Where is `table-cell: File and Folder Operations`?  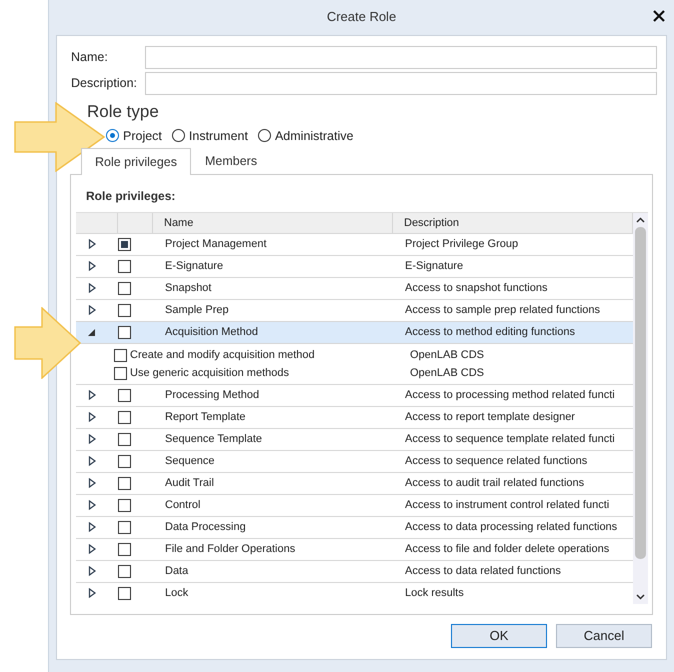 table-cell: File and Folder Operations is located at coordinates (230, 549).